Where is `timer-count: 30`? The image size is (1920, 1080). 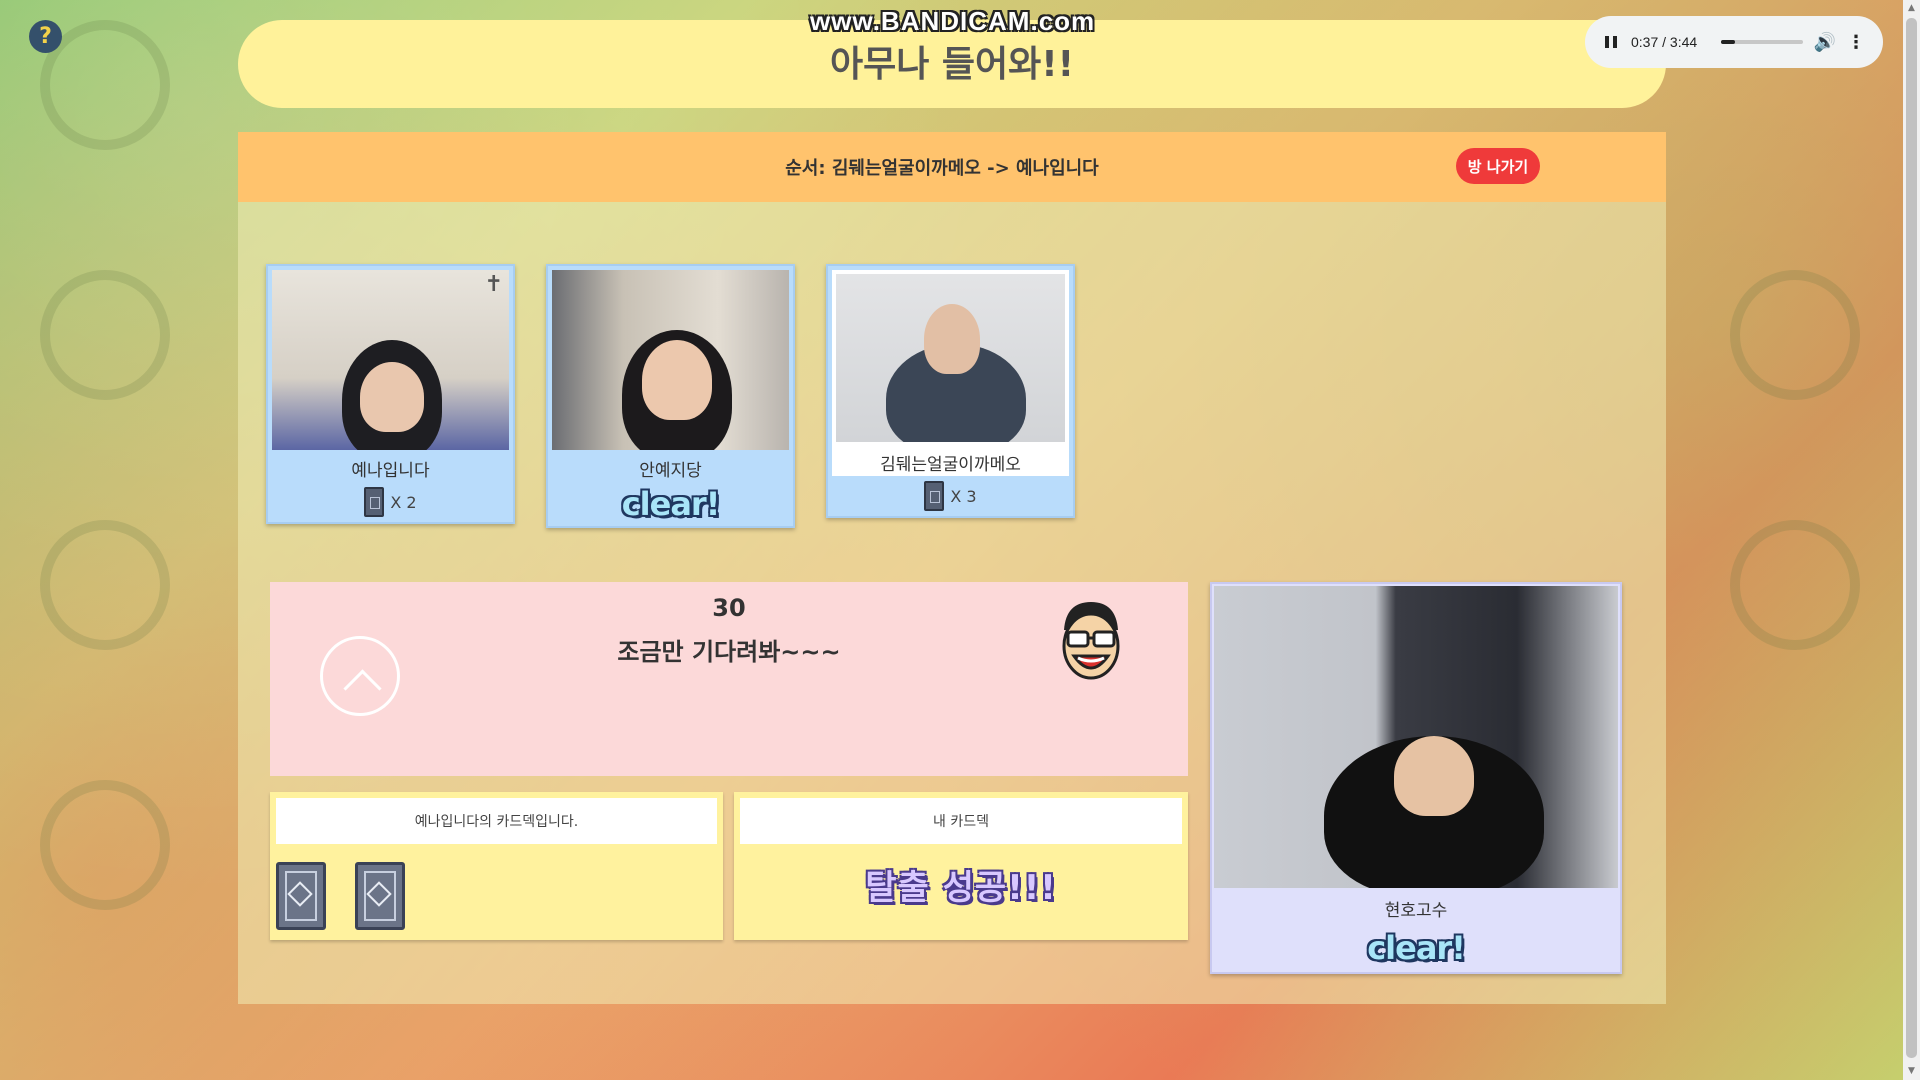 timer-count: 30 is located at coordinates (729, 608).